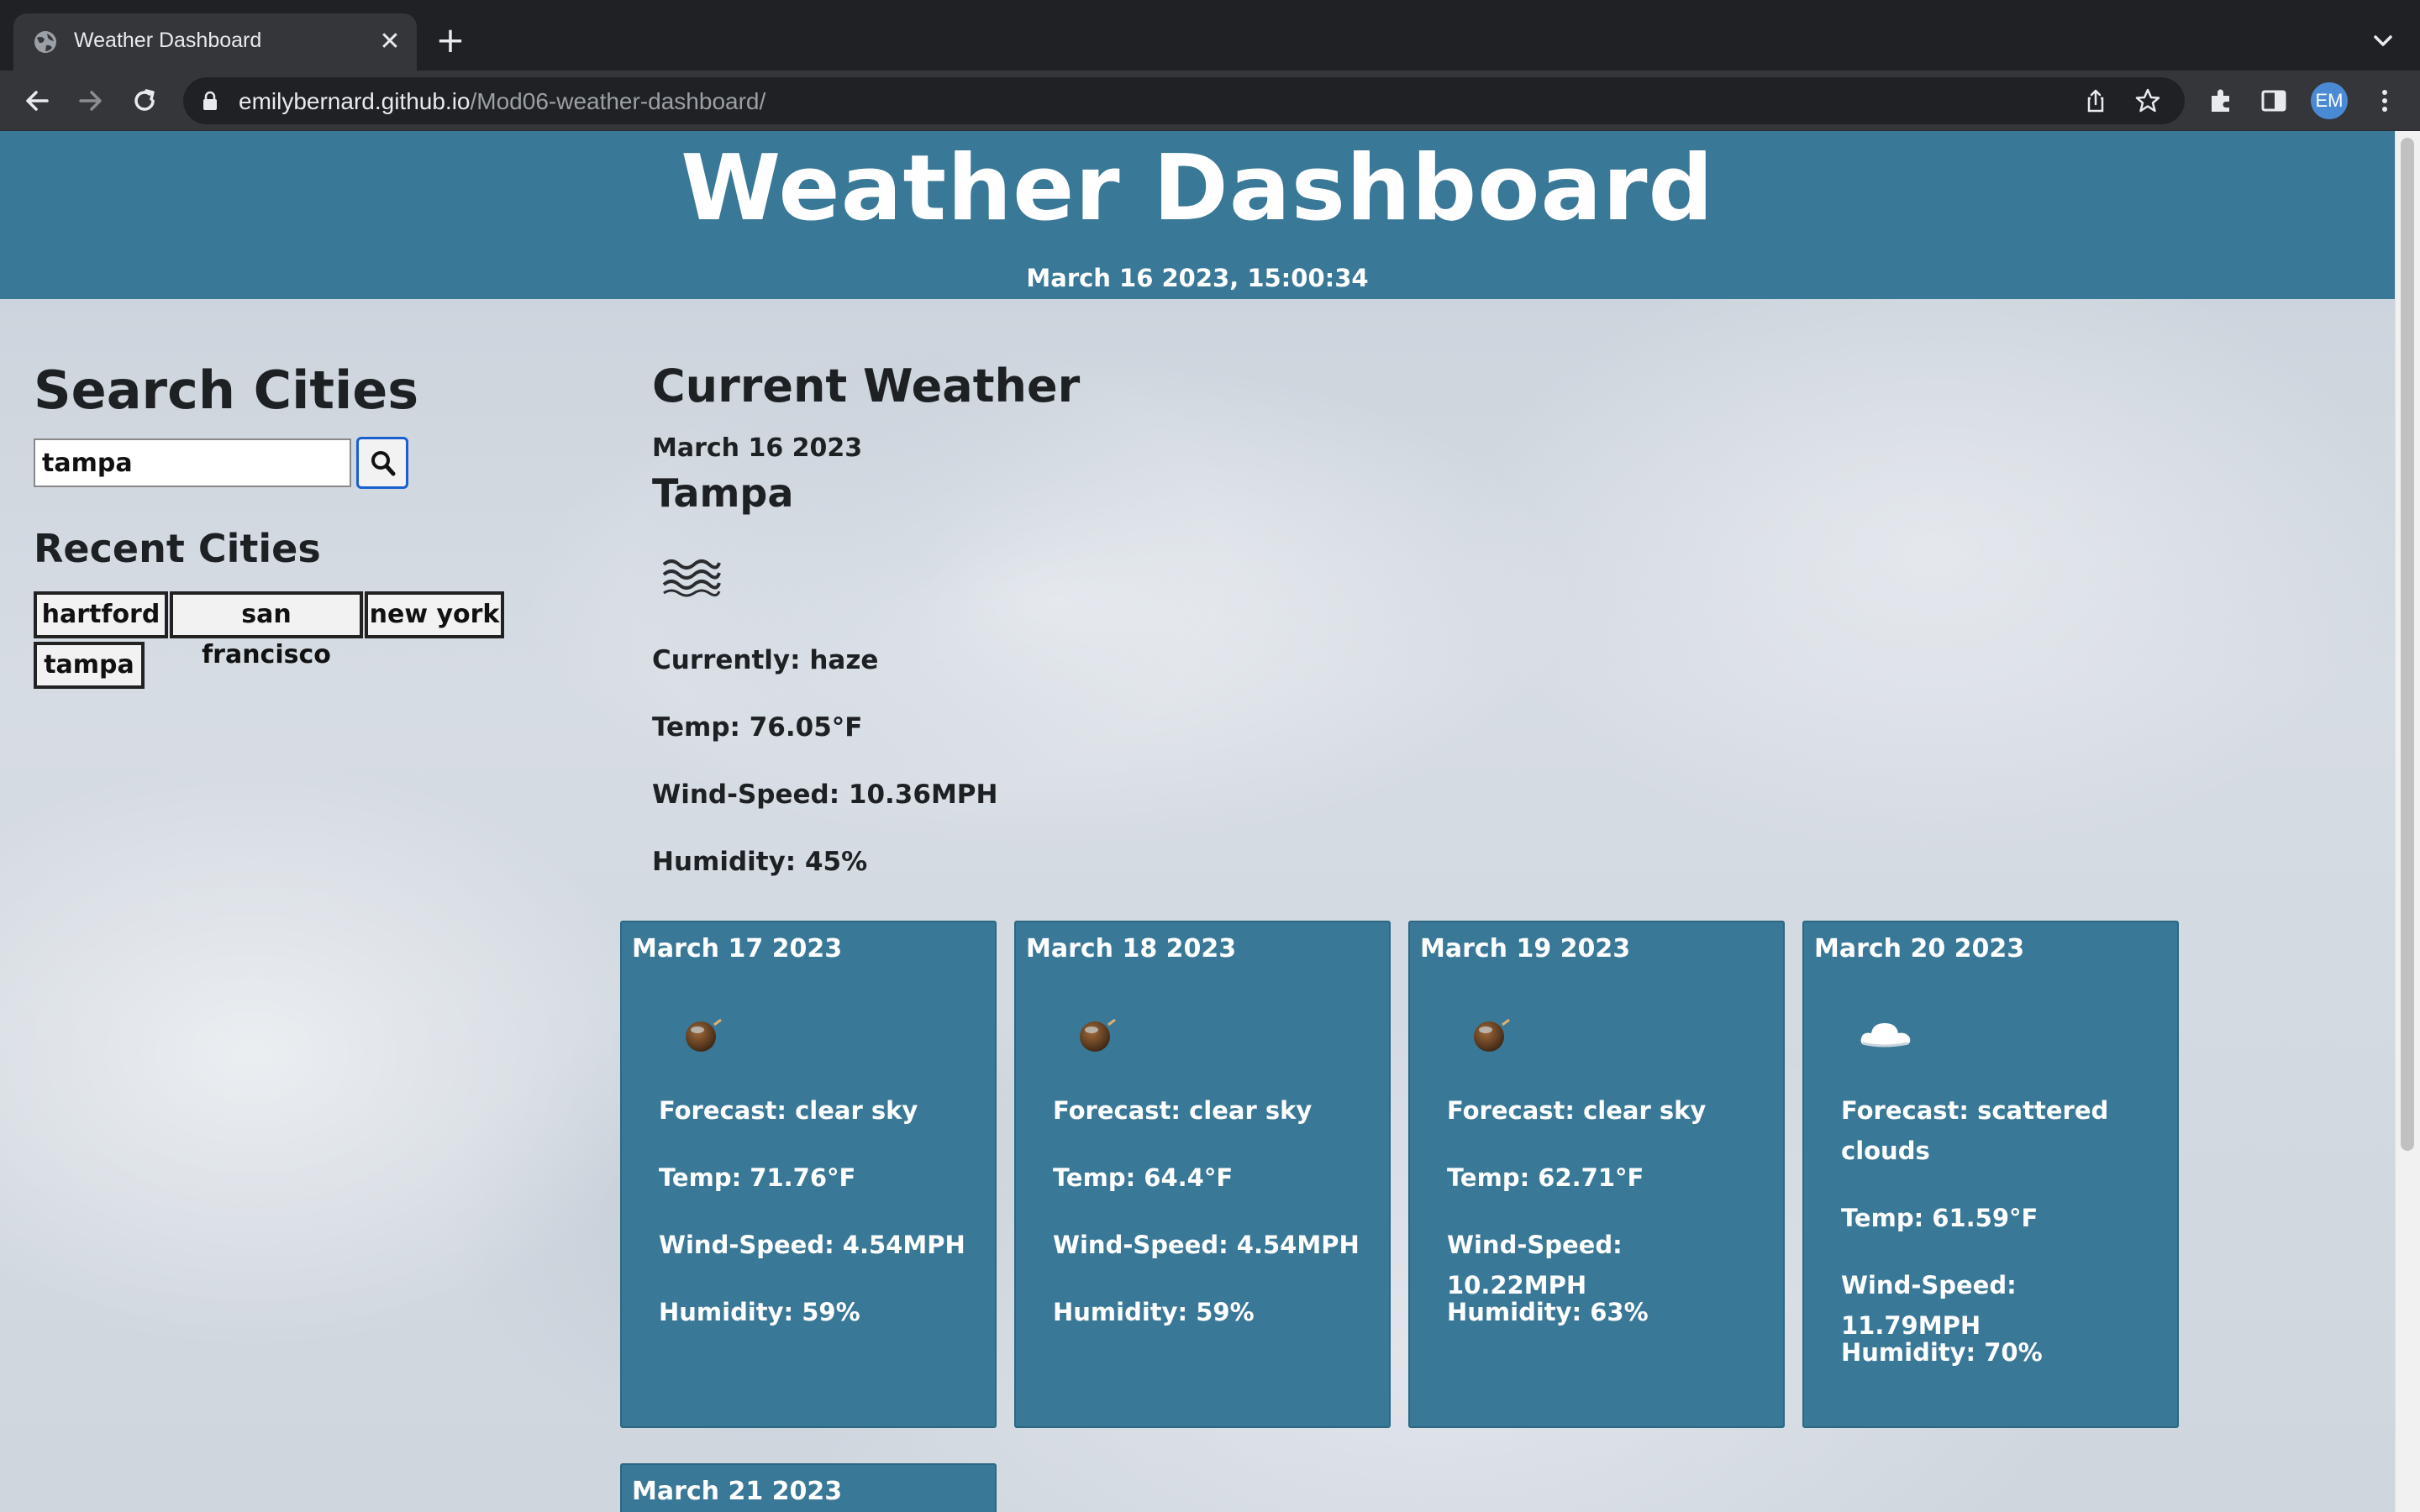 The image size is (2420, 1512). Describe the element at coordinates (737, 1491) in the screenshot. I see `forecast-date: March 21 2023` at that location.